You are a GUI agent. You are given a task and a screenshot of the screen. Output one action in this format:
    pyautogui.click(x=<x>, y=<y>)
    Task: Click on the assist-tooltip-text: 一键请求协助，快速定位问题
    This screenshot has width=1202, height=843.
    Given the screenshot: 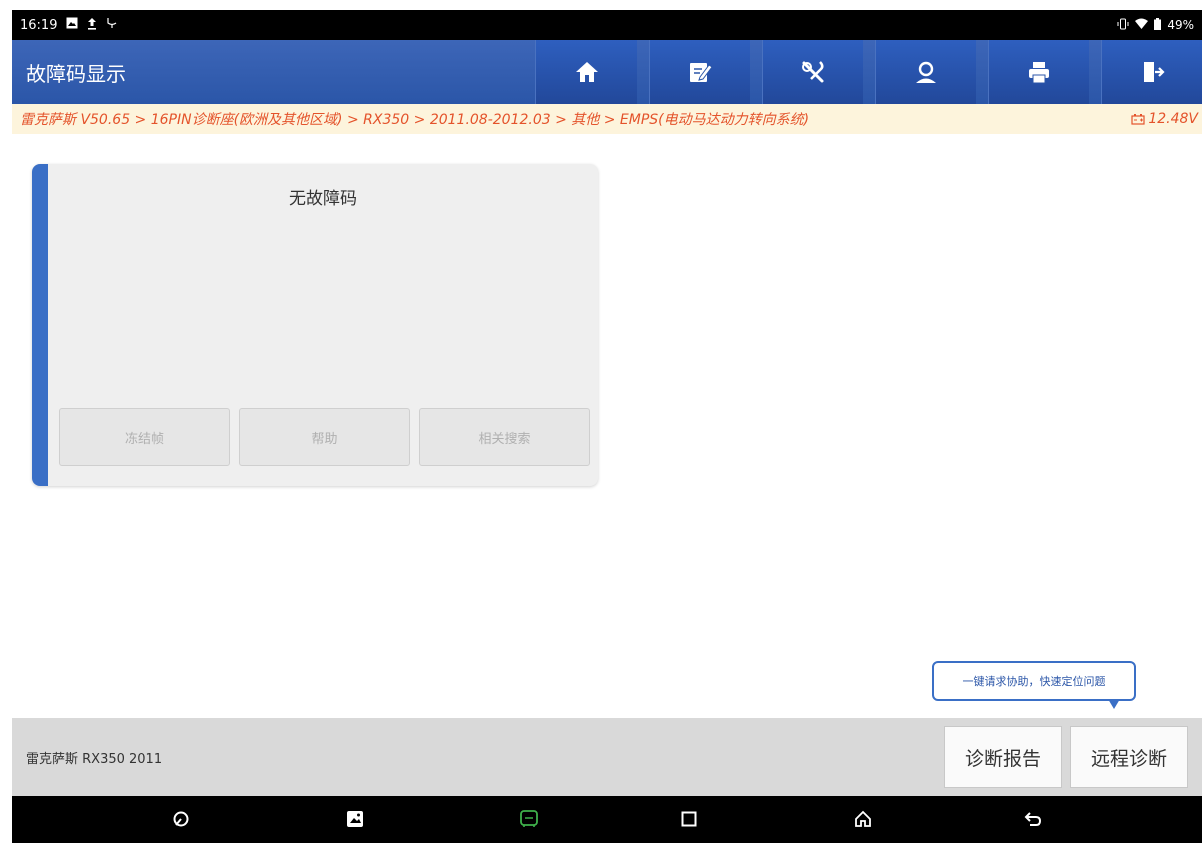 What is the action you would take?
    pyautogui.click(x=1034, y=681)
    